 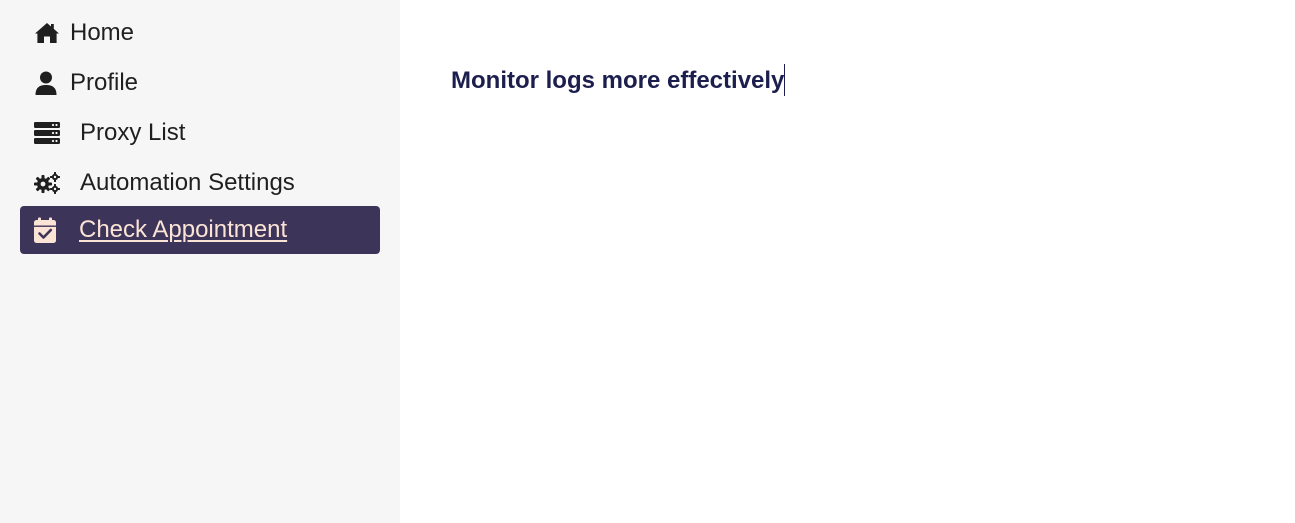 I want to click on sidebar-item-proxy-list: Proxy List, so click(x=200, y=133).